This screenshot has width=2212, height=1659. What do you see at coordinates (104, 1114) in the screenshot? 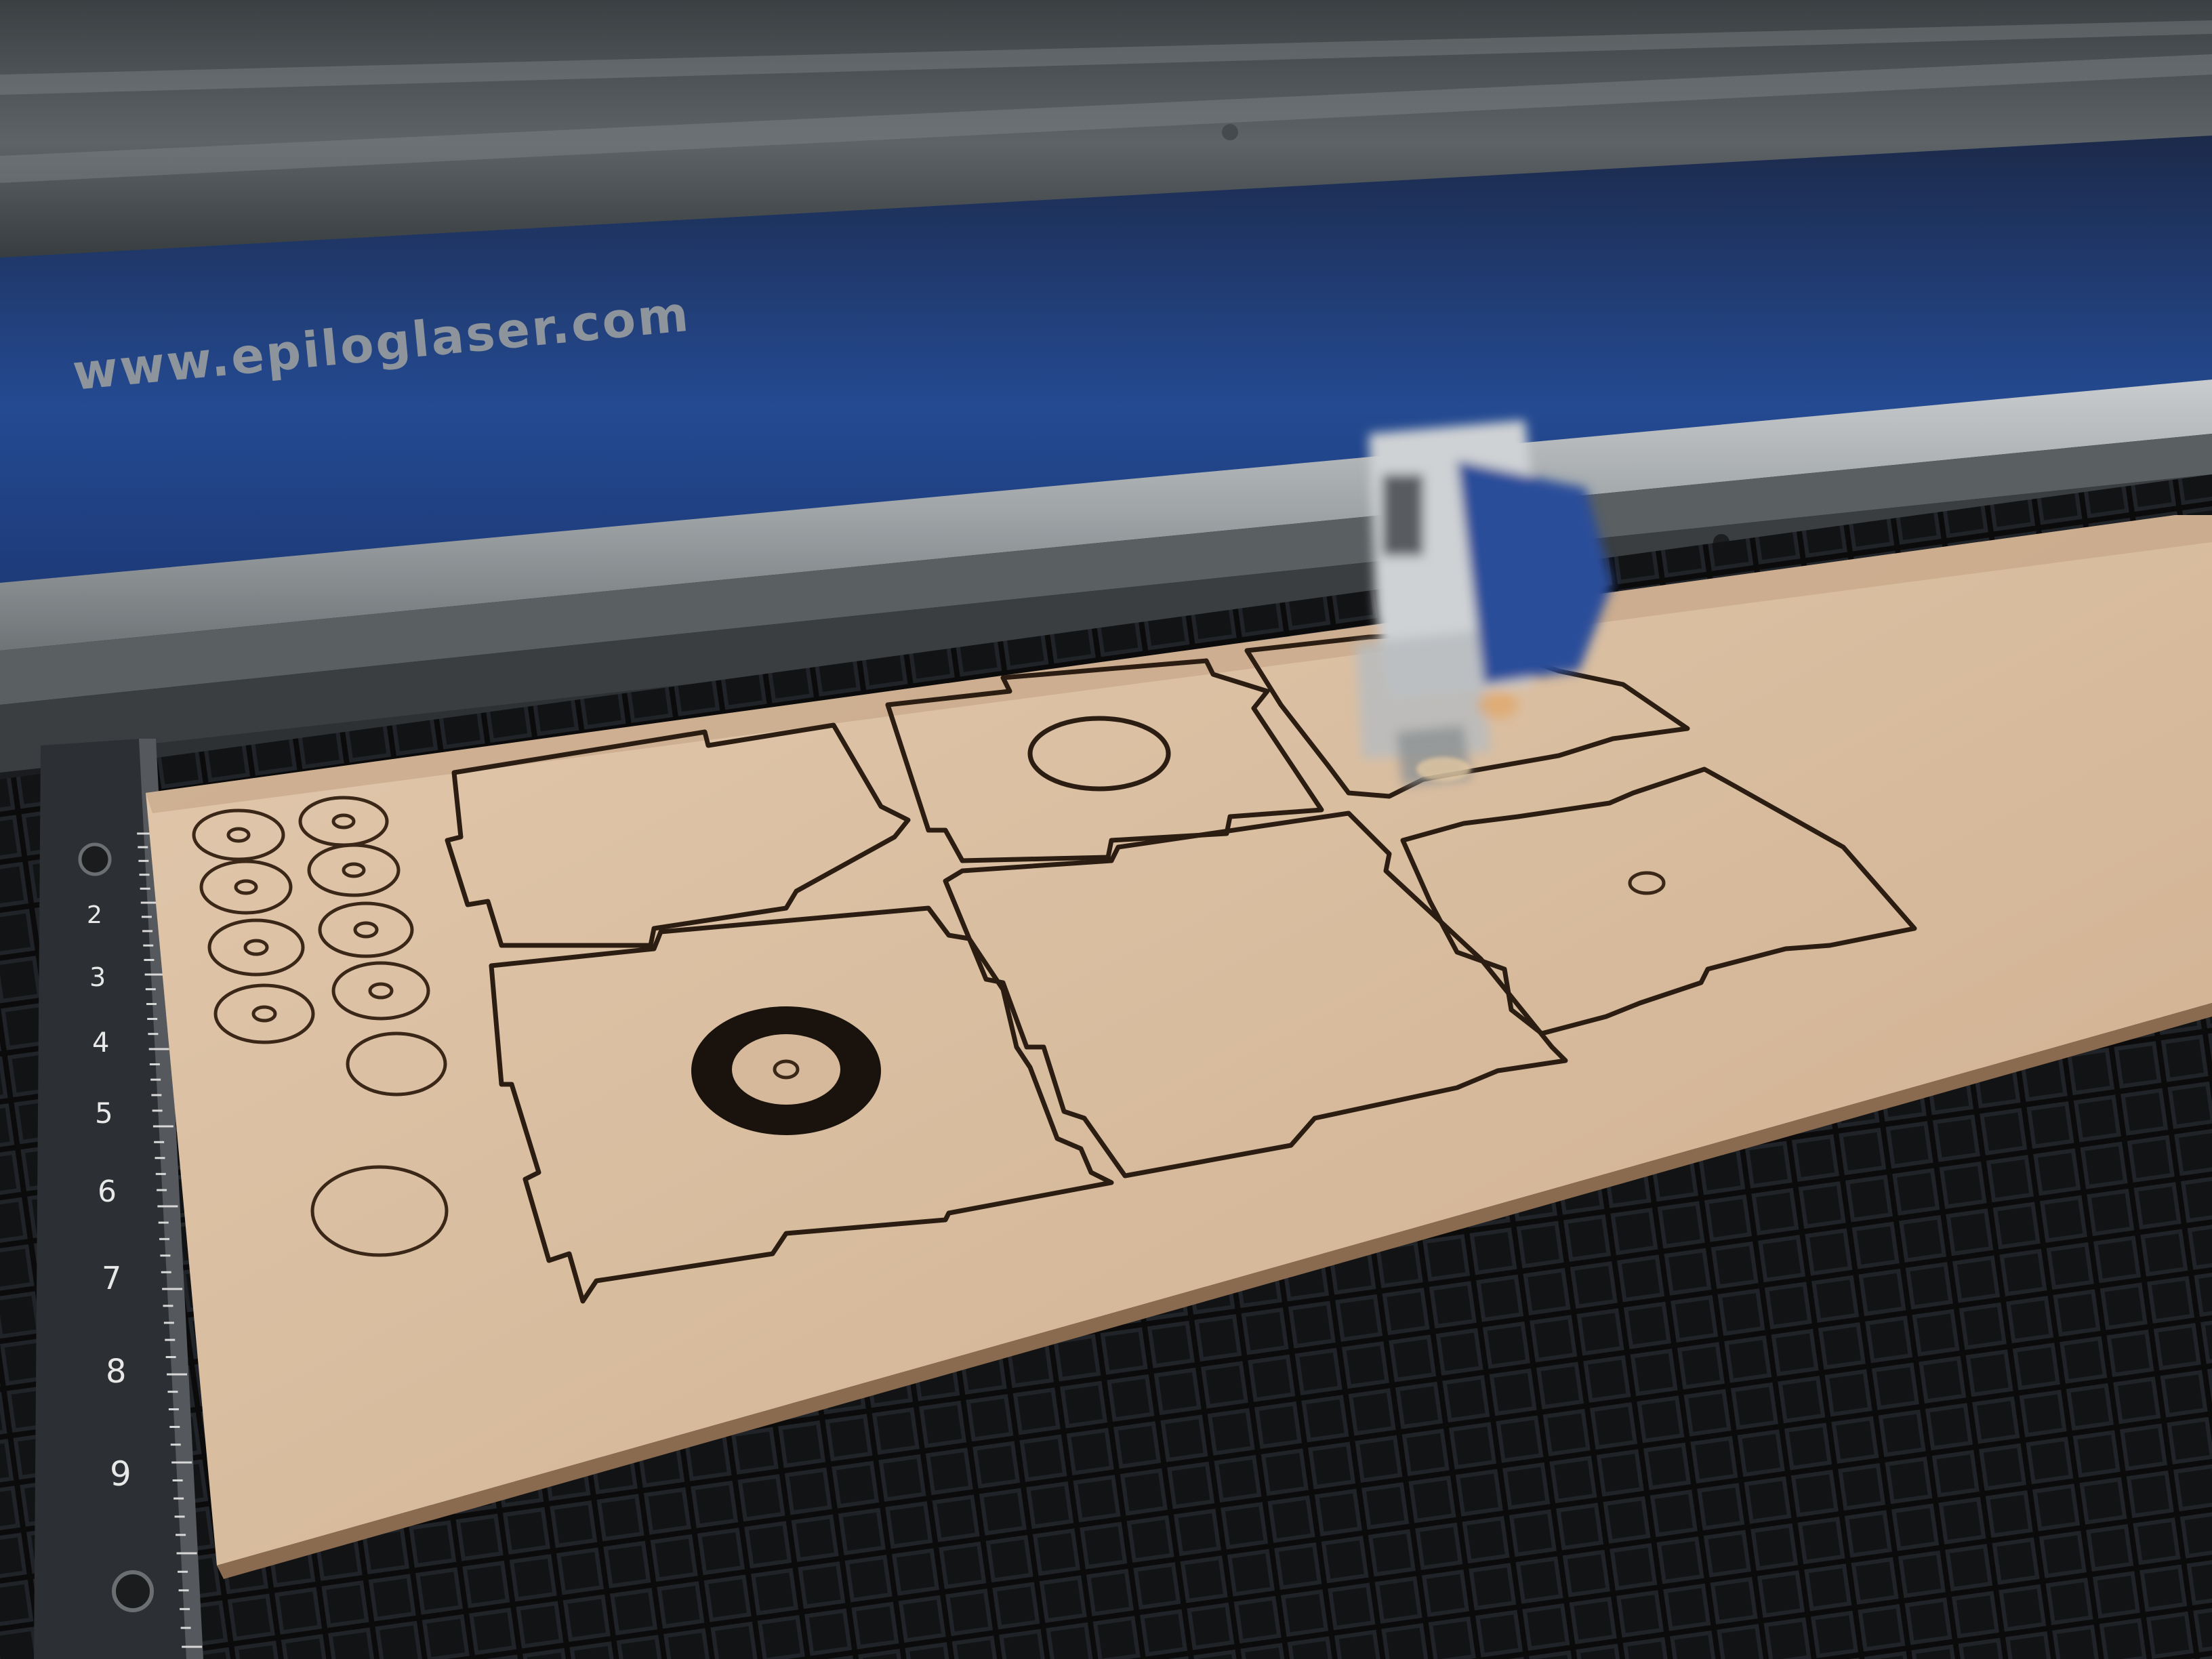
I see `ruler-label: 5` at bounding box center [104, 1114].